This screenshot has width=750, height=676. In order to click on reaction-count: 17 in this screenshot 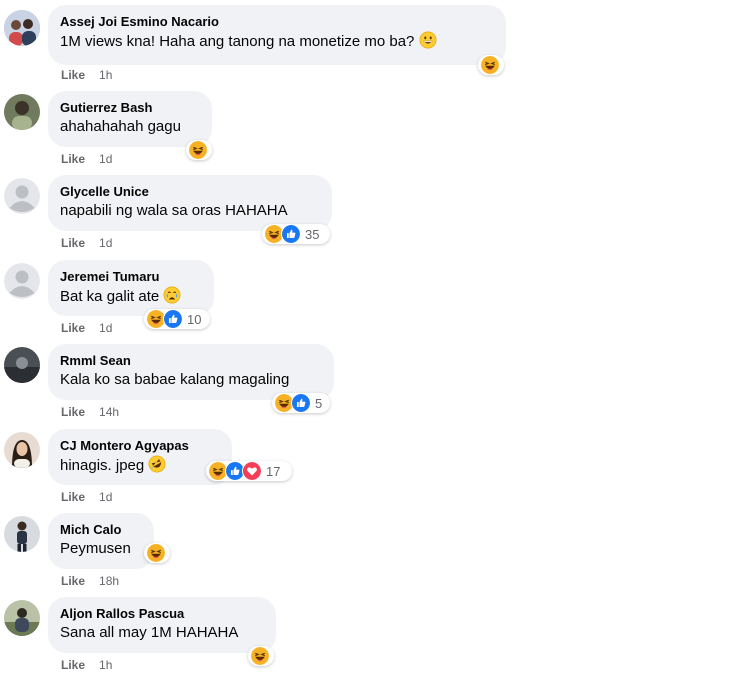, I will do `click(273, 471)`.